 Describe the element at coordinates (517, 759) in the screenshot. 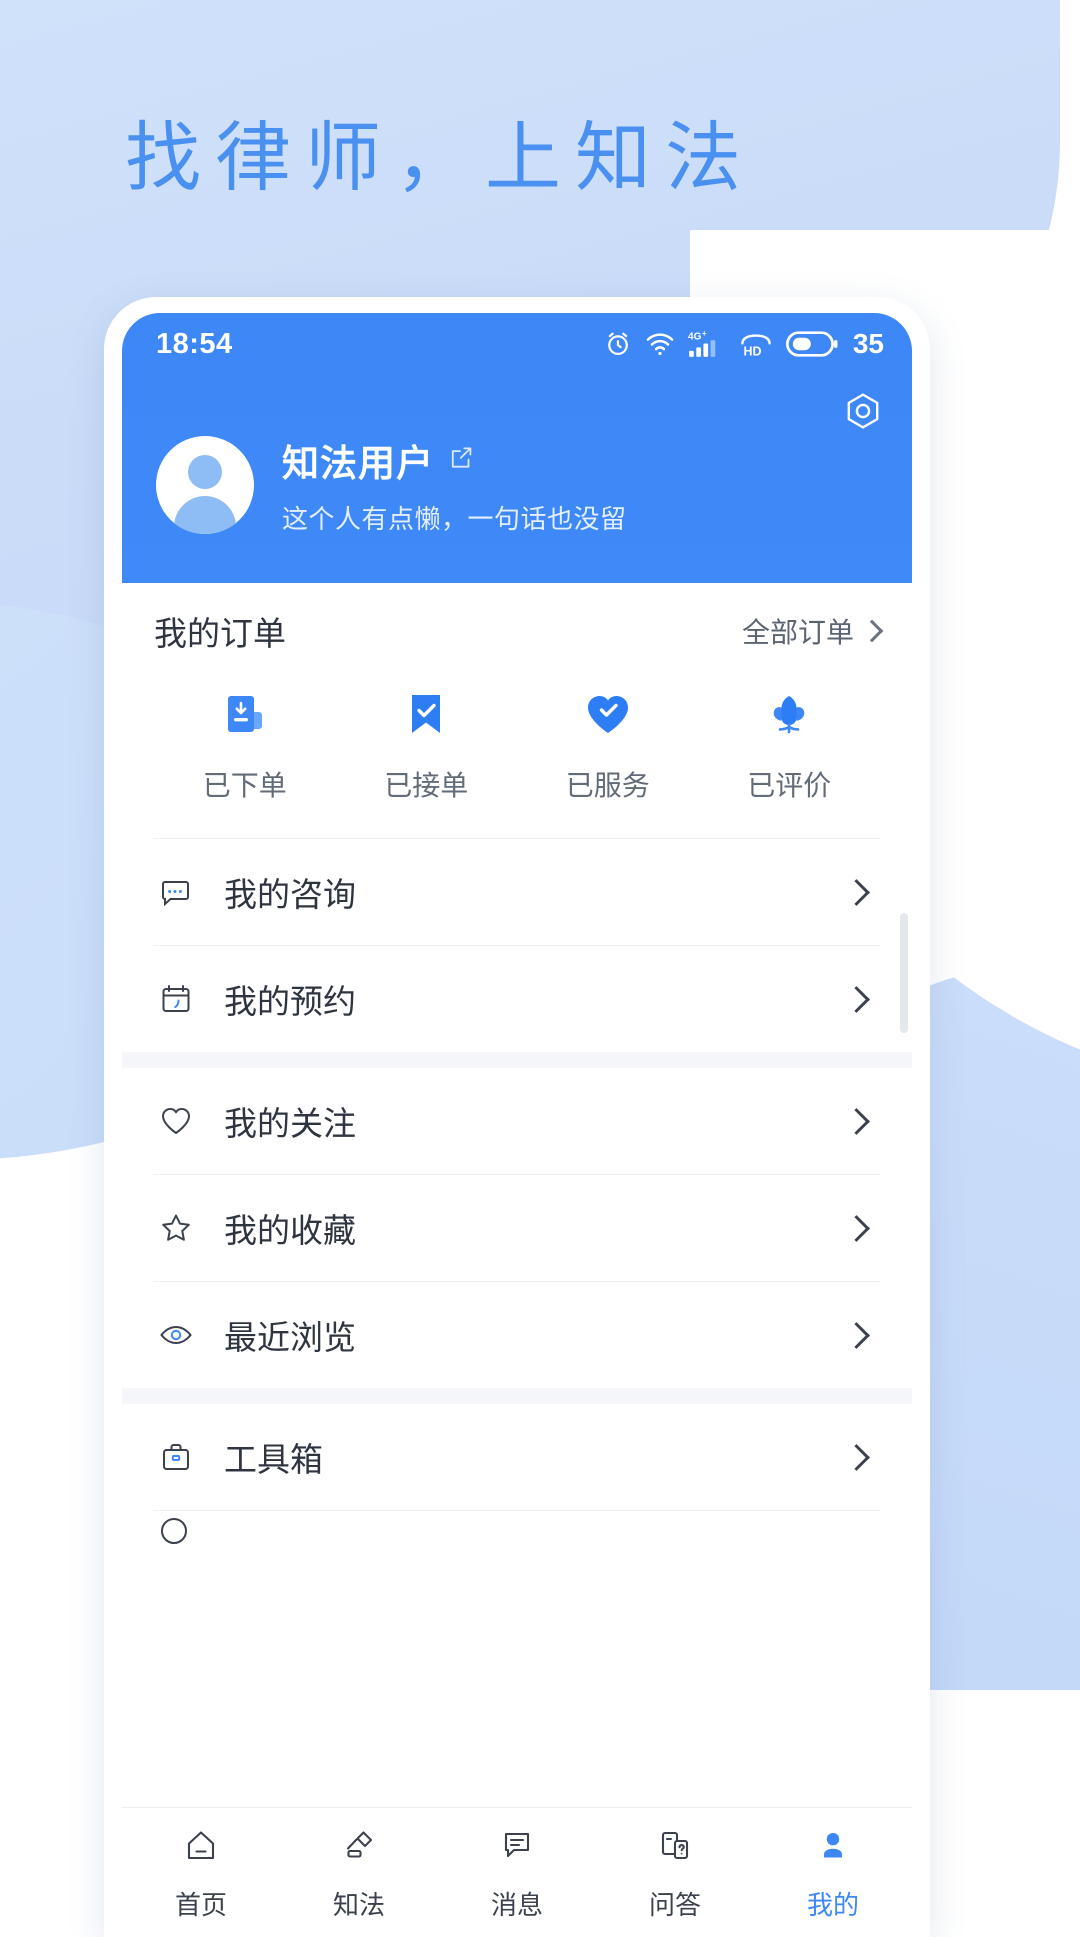

I see `order-status-row: 已下单 已接单 已服务 已评价` at that location.